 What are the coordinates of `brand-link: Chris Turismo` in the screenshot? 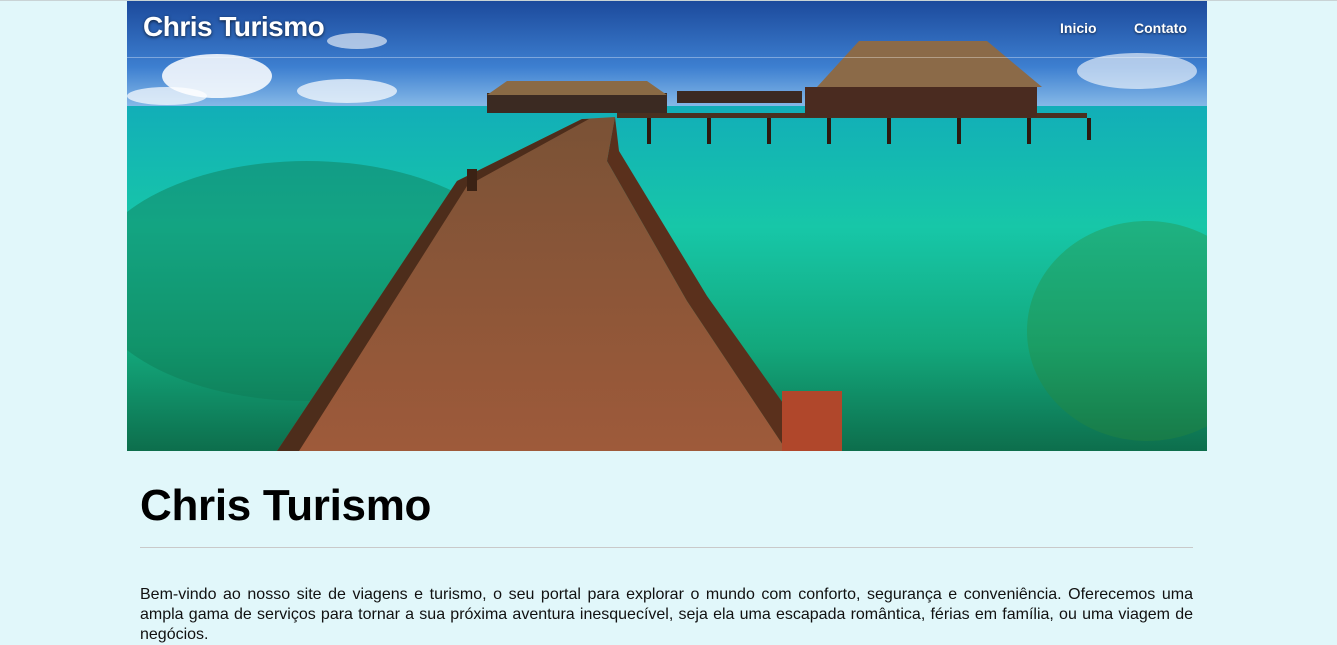 It's located at (234, 27).